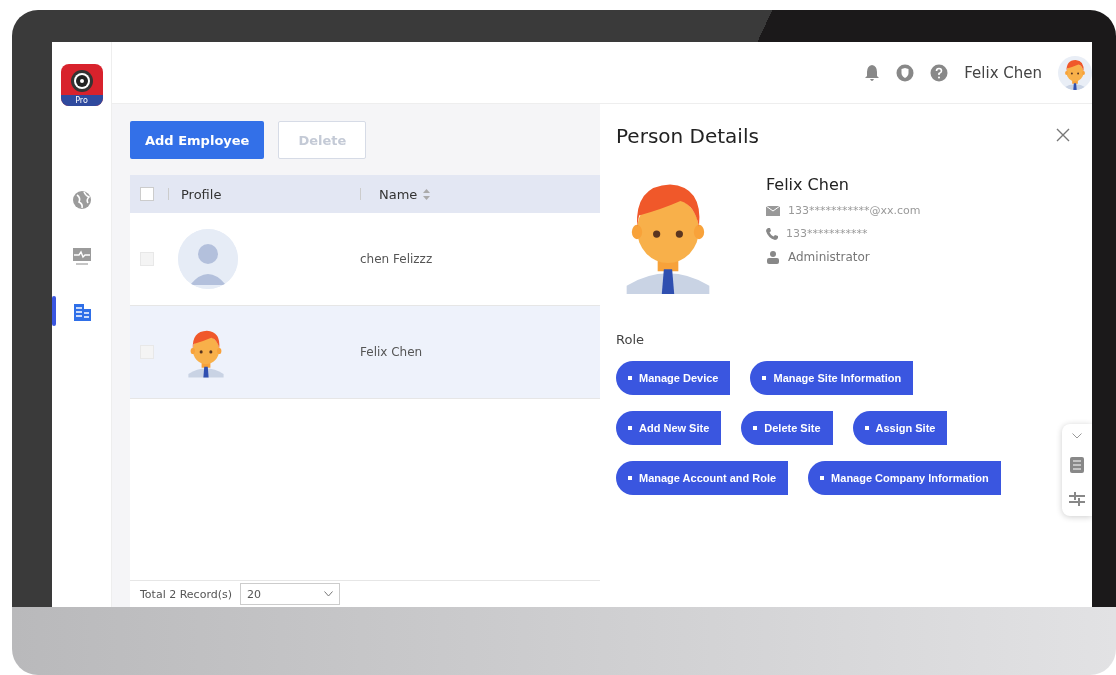 Image resolution: width=1116 pixels, height=675 pixels. What do you see at coordinates (1003, 72) in the screenshot?
I see `user-name: Felix Chen` at bounding box center [1003, 72].